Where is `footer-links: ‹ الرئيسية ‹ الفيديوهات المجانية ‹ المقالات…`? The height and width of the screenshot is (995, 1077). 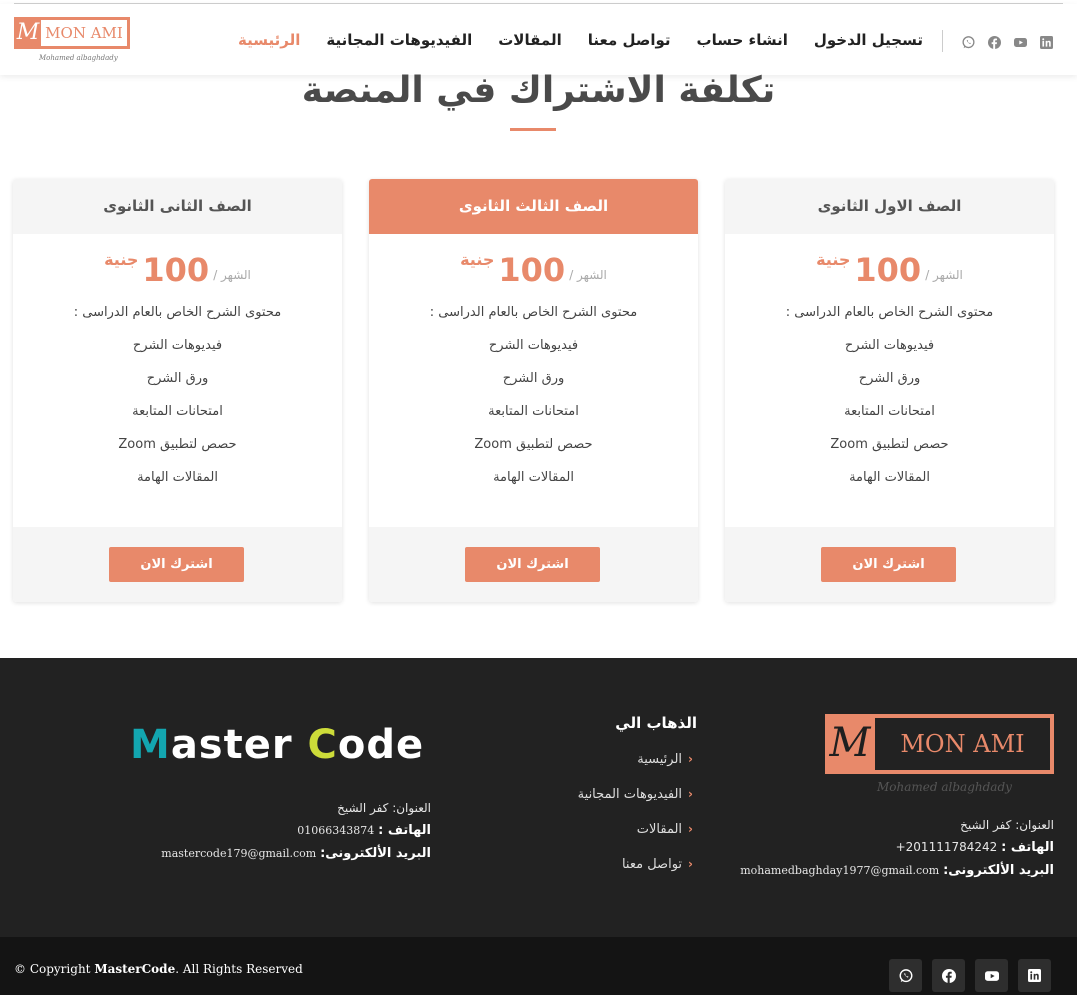 footer-links: ‹ الرئيسية ‹ الفيديوهات المجانية ‹ المقالات… is located at coordinates (635, 816).